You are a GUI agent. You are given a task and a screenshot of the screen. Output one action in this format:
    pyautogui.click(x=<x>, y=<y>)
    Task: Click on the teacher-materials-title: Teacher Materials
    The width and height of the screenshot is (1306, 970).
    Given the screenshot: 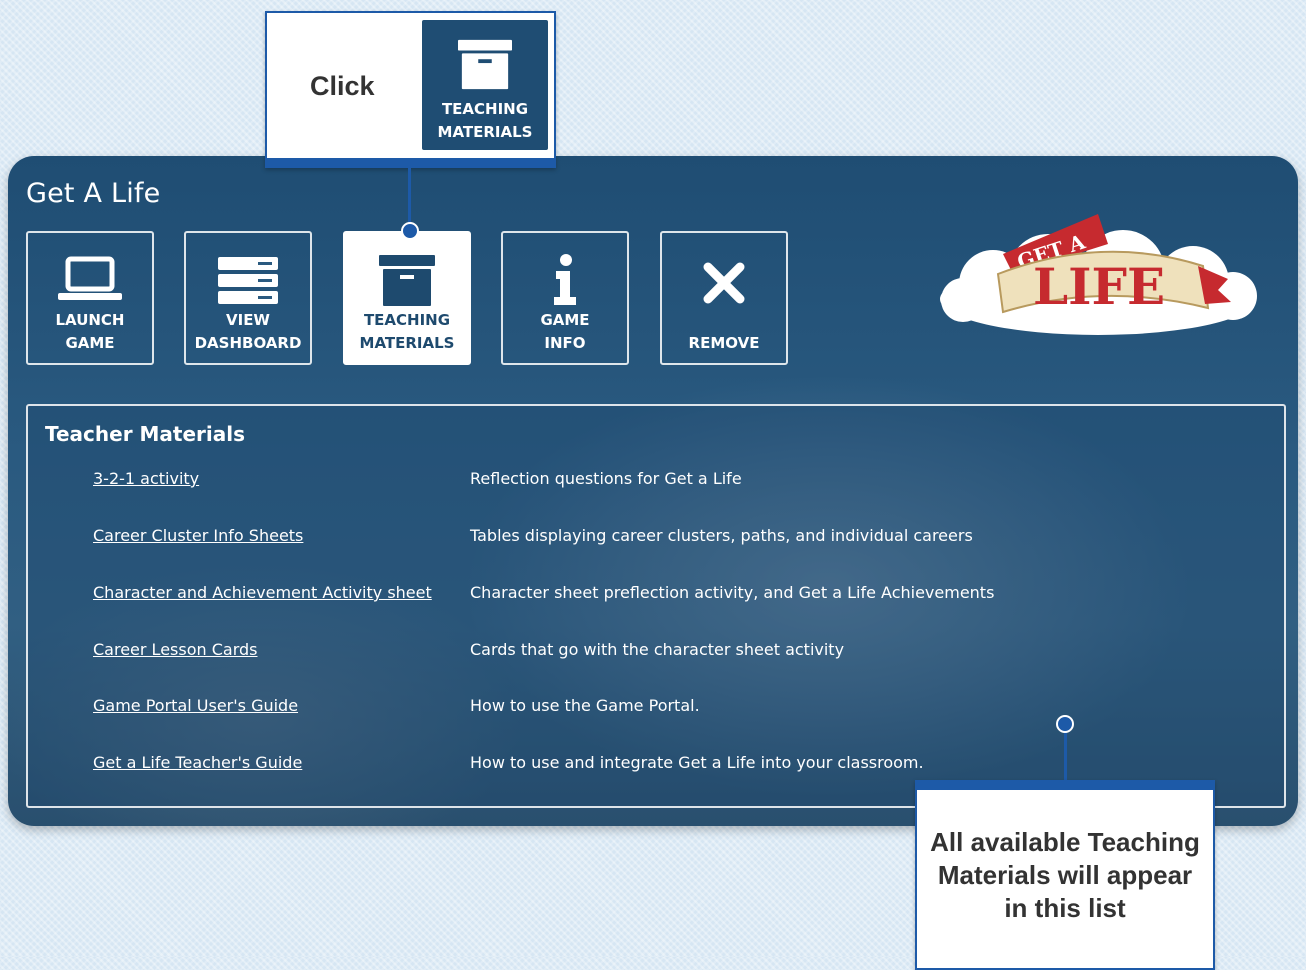 What is the action you would take?
    pyautogui.click(x=145, y=434)
    